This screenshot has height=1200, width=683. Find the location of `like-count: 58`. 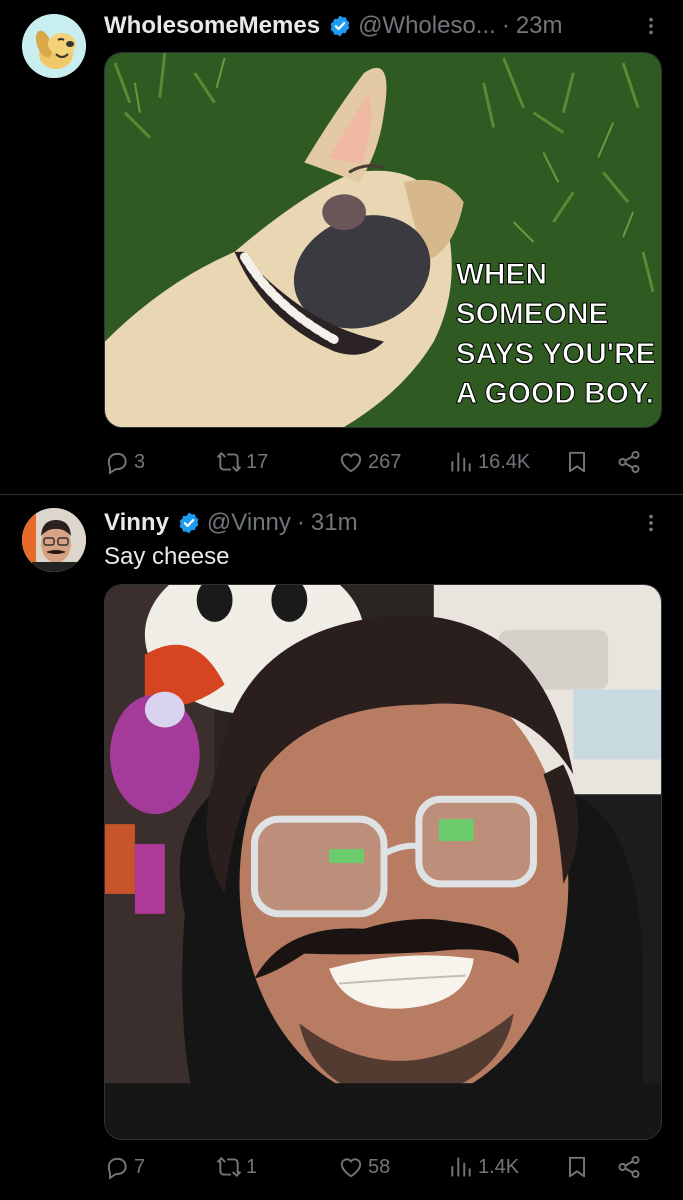

like-count: 58 is located at coordinates (379, 1166).